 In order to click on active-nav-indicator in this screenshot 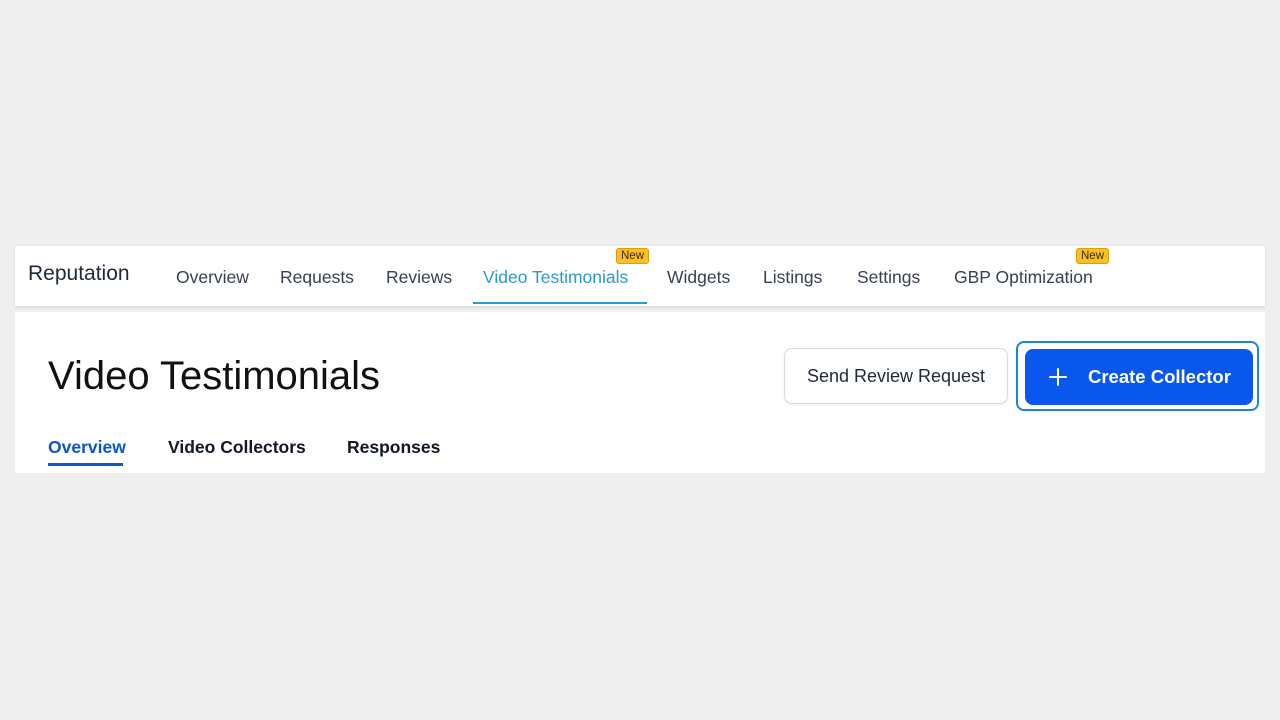, I will do `click(560, 303)`.